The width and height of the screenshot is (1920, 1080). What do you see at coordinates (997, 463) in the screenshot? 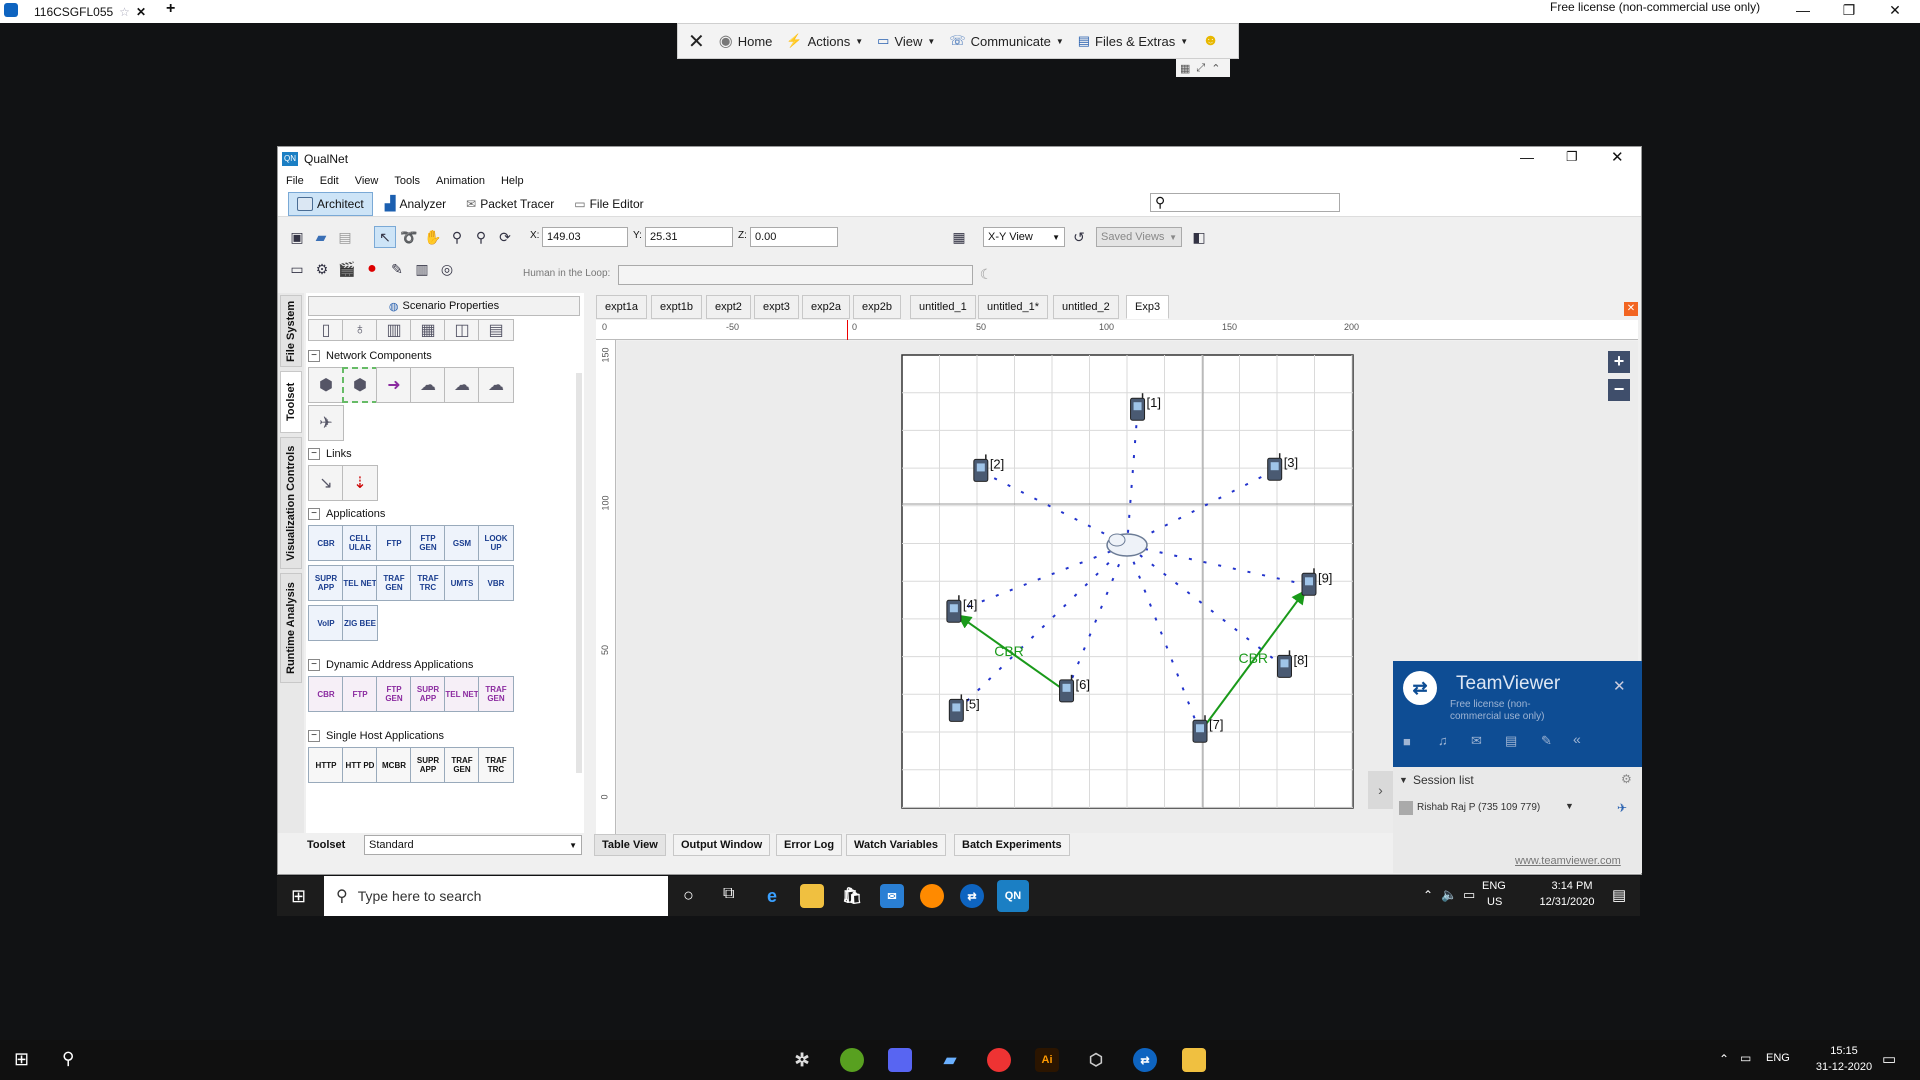
I see `node-label: [2]` at bounding box center [997, 463].